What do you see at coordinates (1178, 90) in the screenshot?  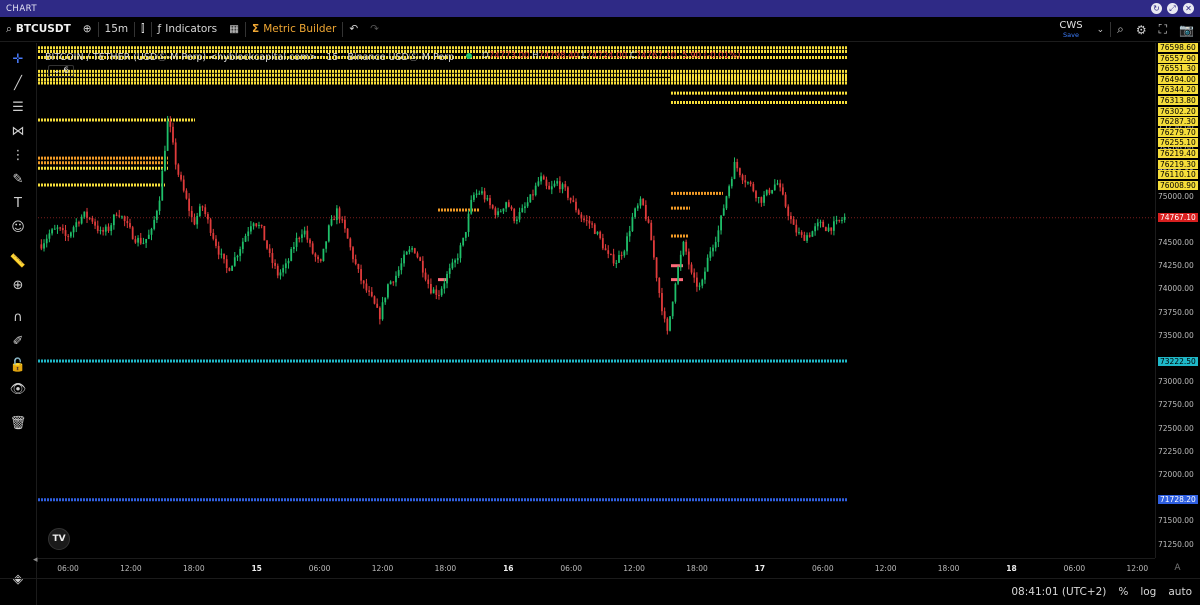 I see `level-price-label: 76344.20` at bounding box center [1178, 90].